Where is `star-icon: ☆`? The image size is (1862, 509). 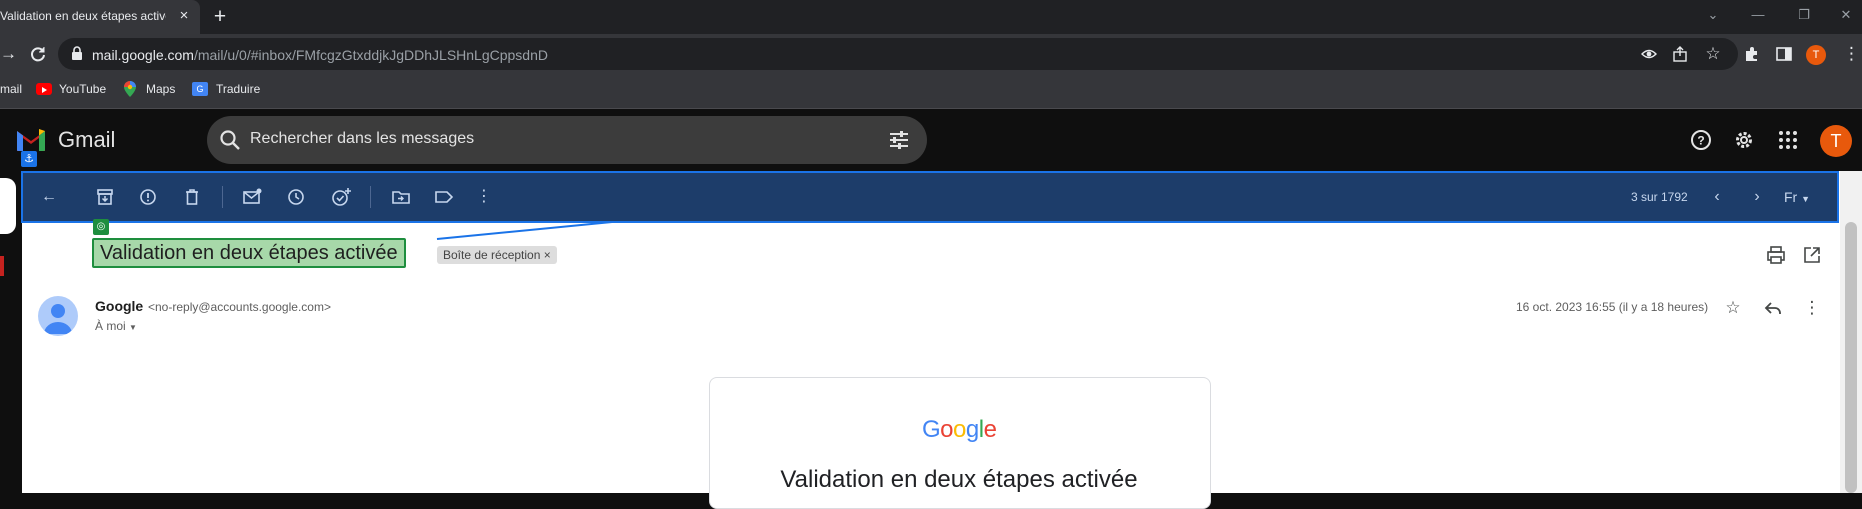 star-icon: ☆ is located at coordinates (1733, 308).